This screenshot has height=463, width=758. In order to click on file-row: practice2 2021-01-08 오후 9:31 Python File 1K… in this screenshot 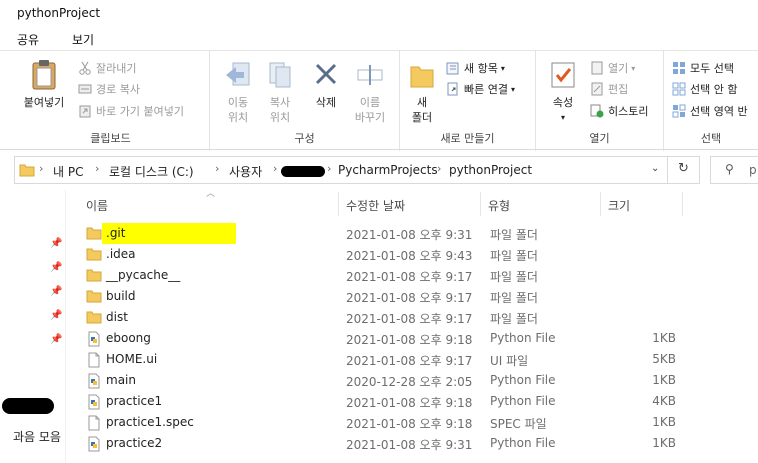, I will do `click(385, 443)`.